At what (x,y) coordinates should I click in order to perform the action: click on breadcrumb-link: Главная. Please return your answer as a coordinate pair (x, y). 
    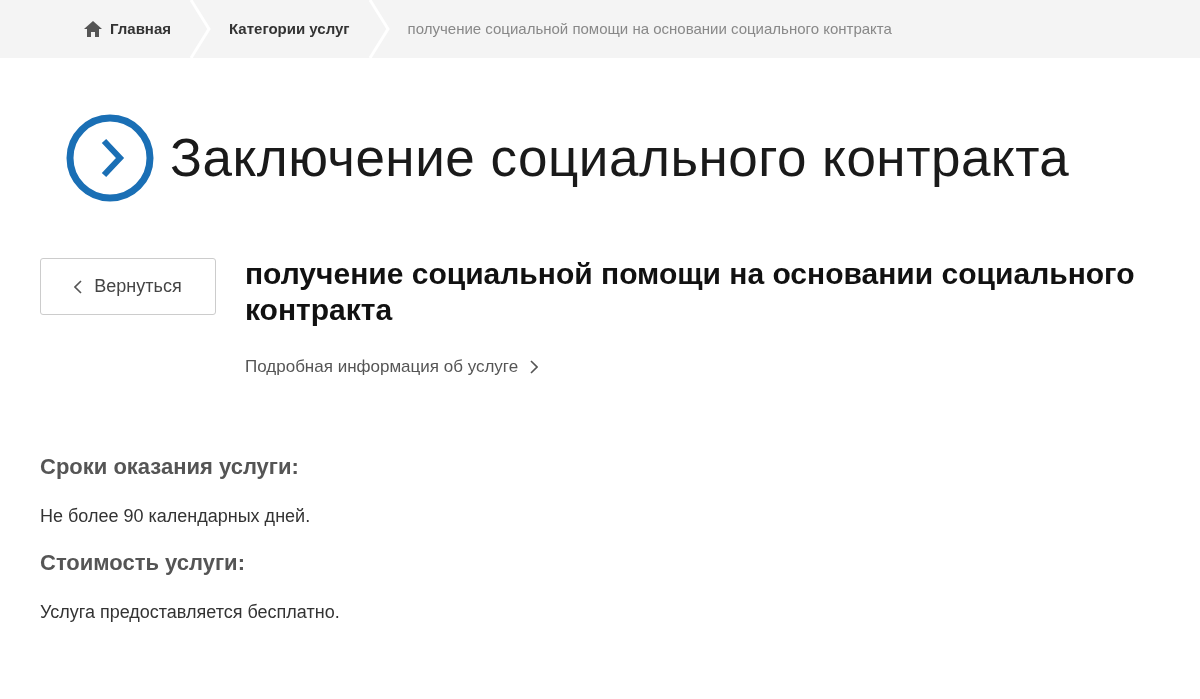
    Looking at the image, I should click on (127, 29).